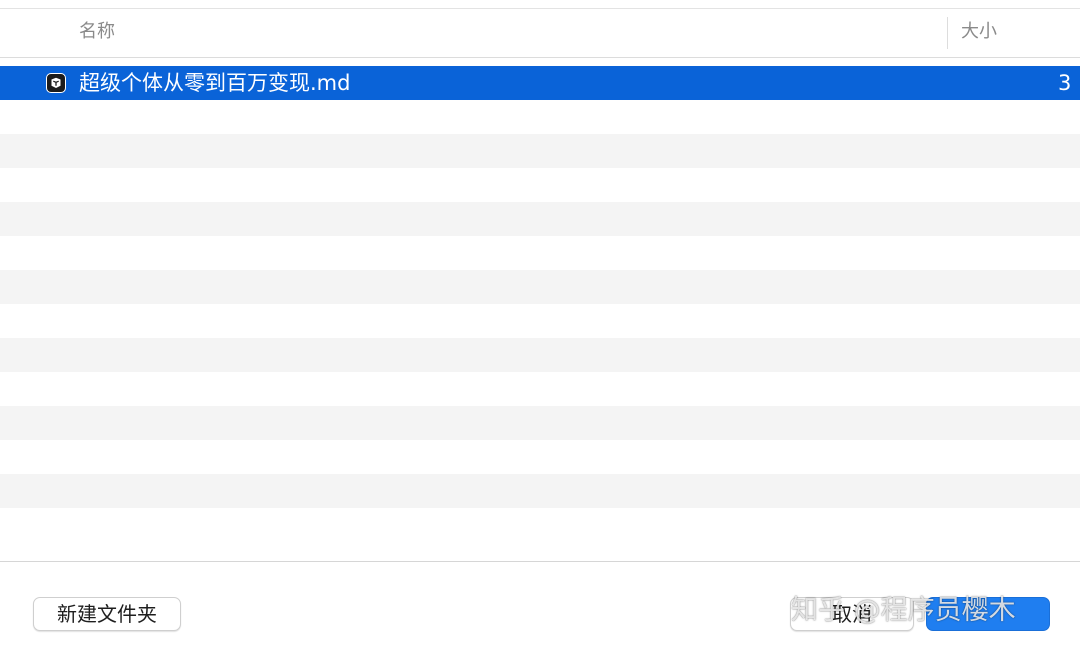  What do you see at coordinates (979, 33) in the screenshot?
I see `size-column-header: 大小` at bounding box center [979, 33].